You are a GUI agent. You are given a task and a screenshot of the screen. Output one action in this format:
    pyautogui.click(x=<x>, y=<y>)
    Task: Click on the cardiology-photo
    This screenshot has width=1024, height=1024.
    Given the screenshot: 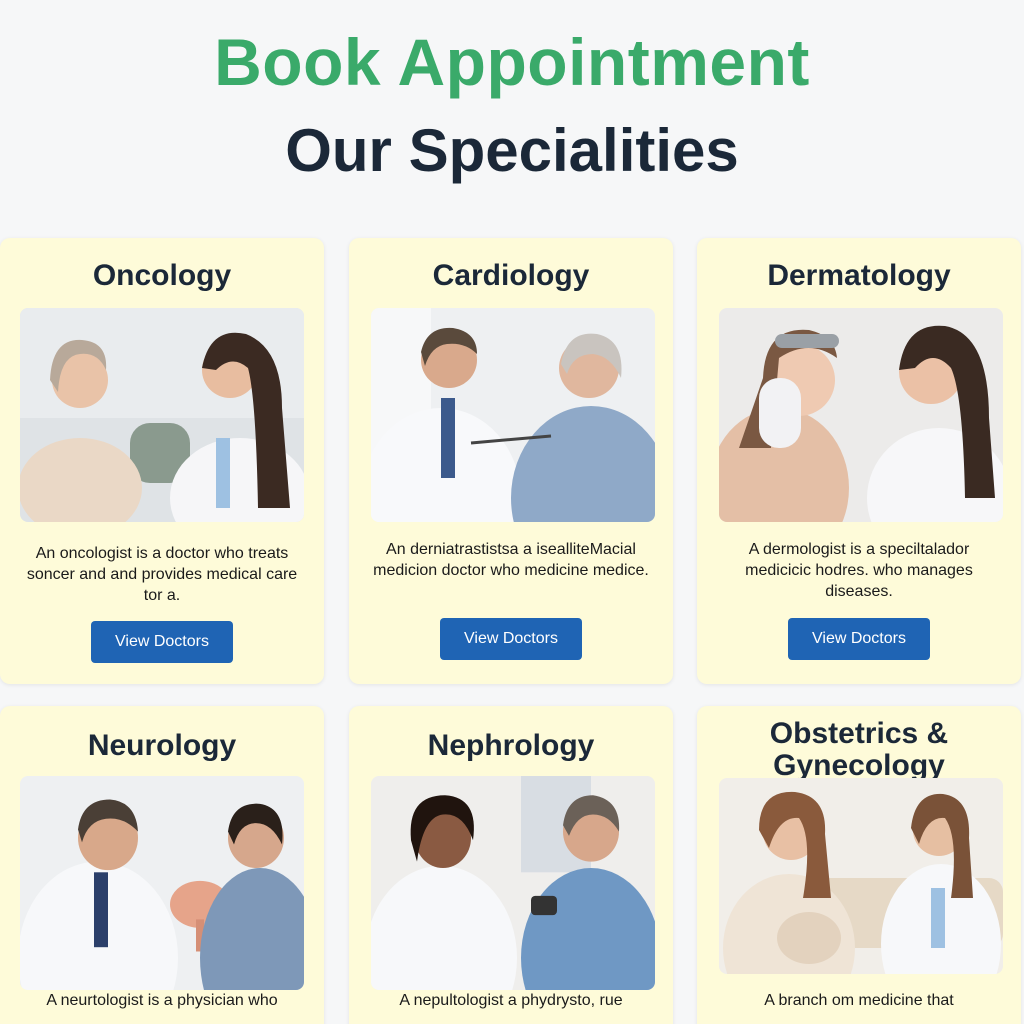 What is the action you would take?
    pyautogui.click(x=513, y=415)
    